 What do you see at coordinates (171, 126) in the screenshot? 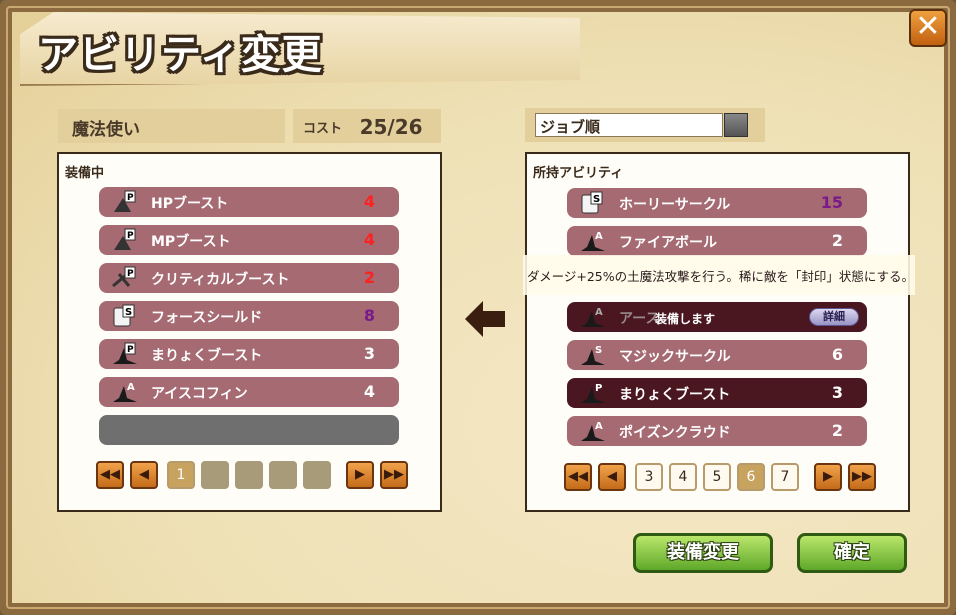
I see `job-name-bar: 魔法使い` at bounding box center [171, 126].